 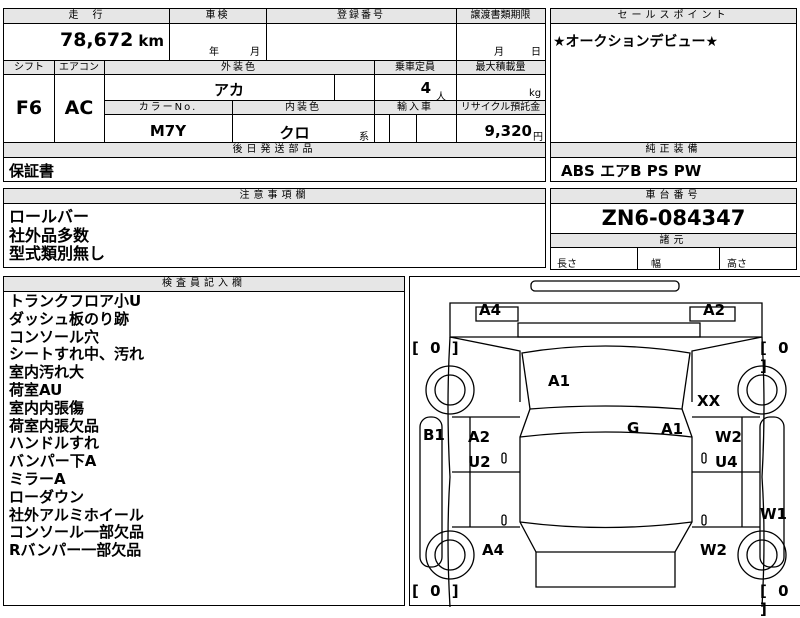 What do you see at coordinates (57, 253) in the screenshot?
I see `note-line: 型式類別無し` at bounding box center [57, 253].